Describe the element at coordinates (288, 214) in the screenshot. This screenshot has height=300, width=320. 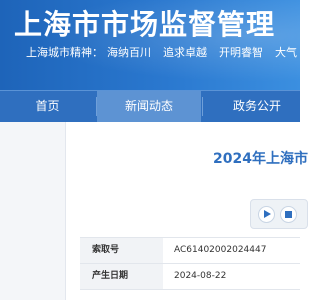
I see `stop-icon` at that location.